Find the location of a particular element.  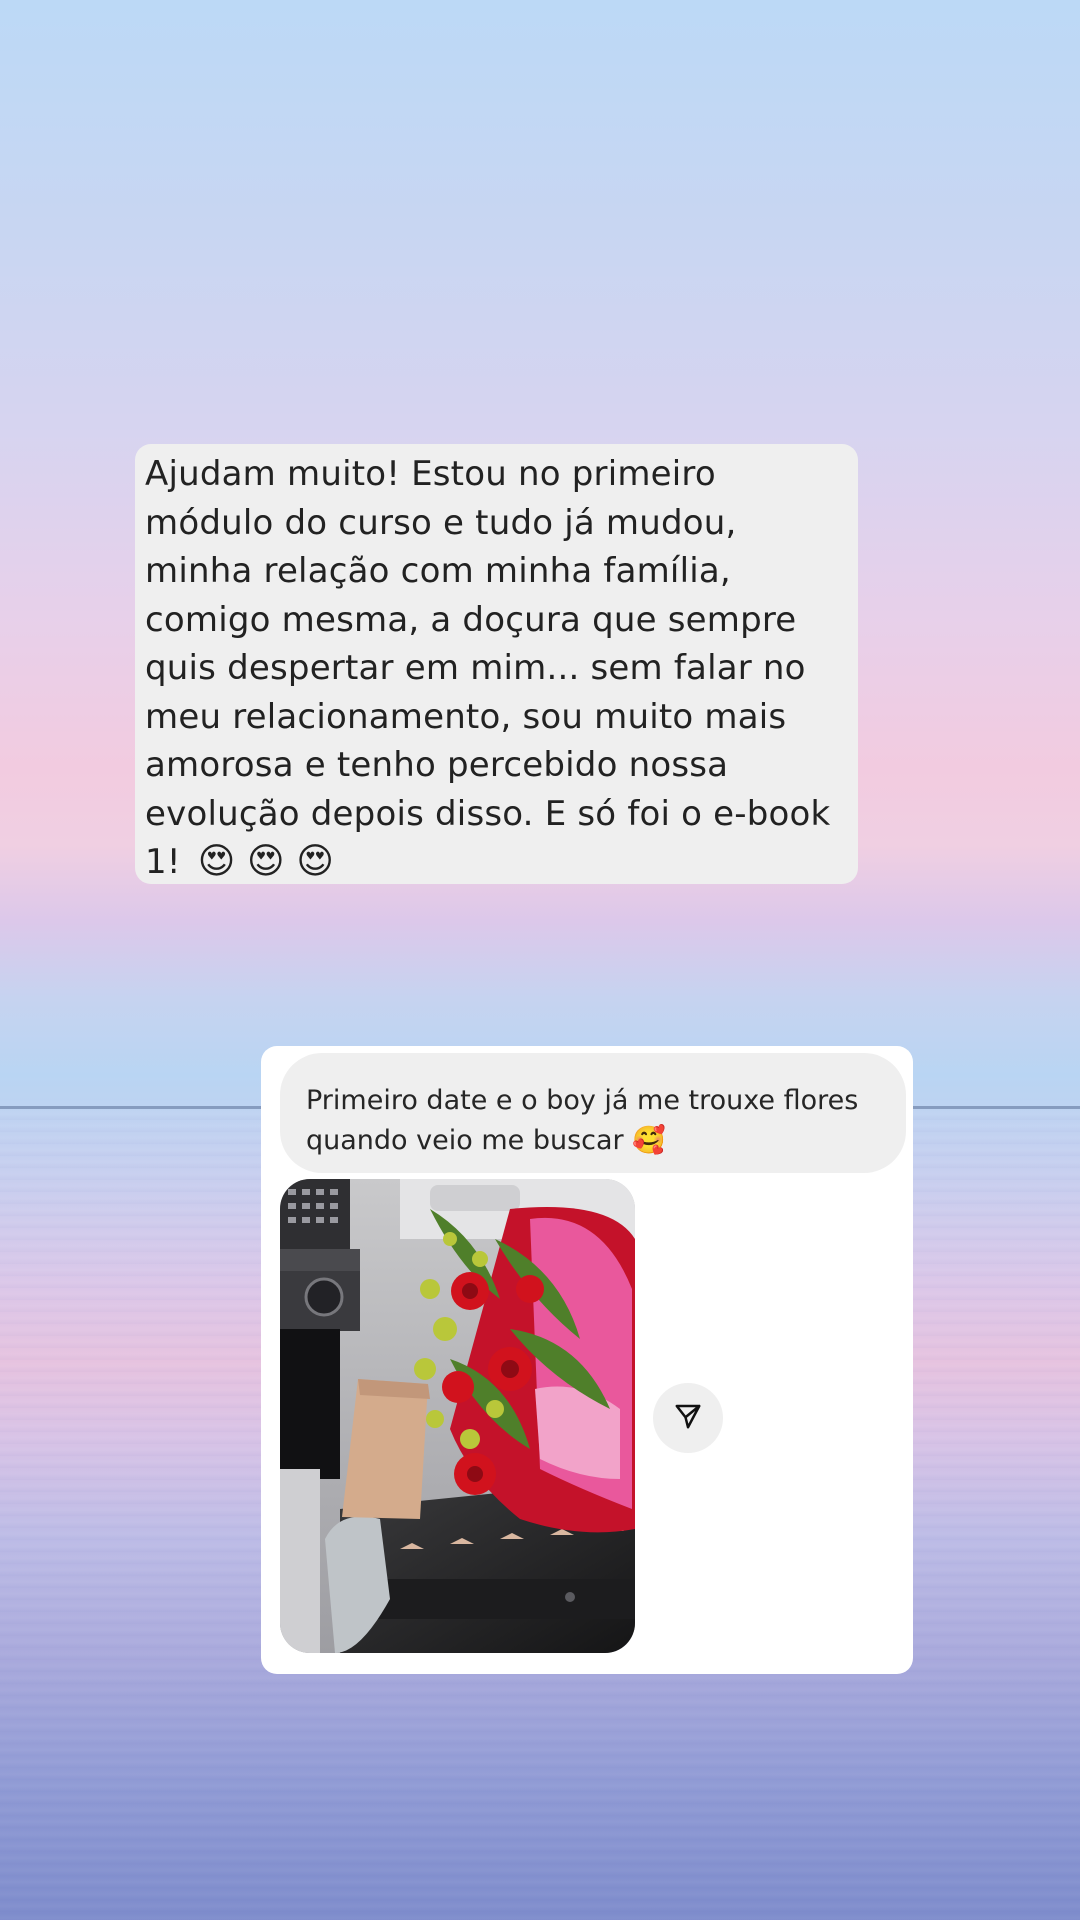

paper-plane-icon is located at coordinates (688, 1418).